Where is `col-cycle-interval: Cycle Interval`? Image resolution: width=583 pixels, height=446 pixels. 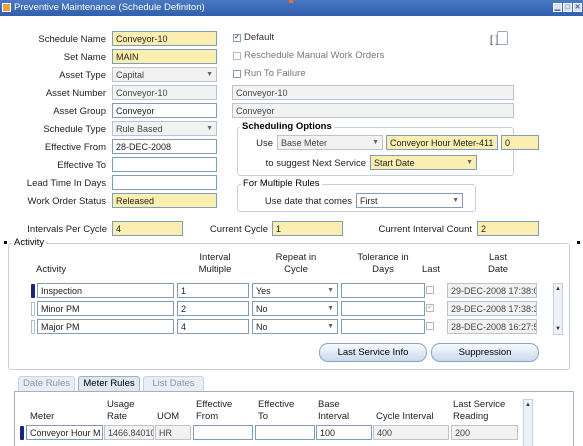 col-cycle-interval: Cycle Interval is located at coordinates (405, 416).